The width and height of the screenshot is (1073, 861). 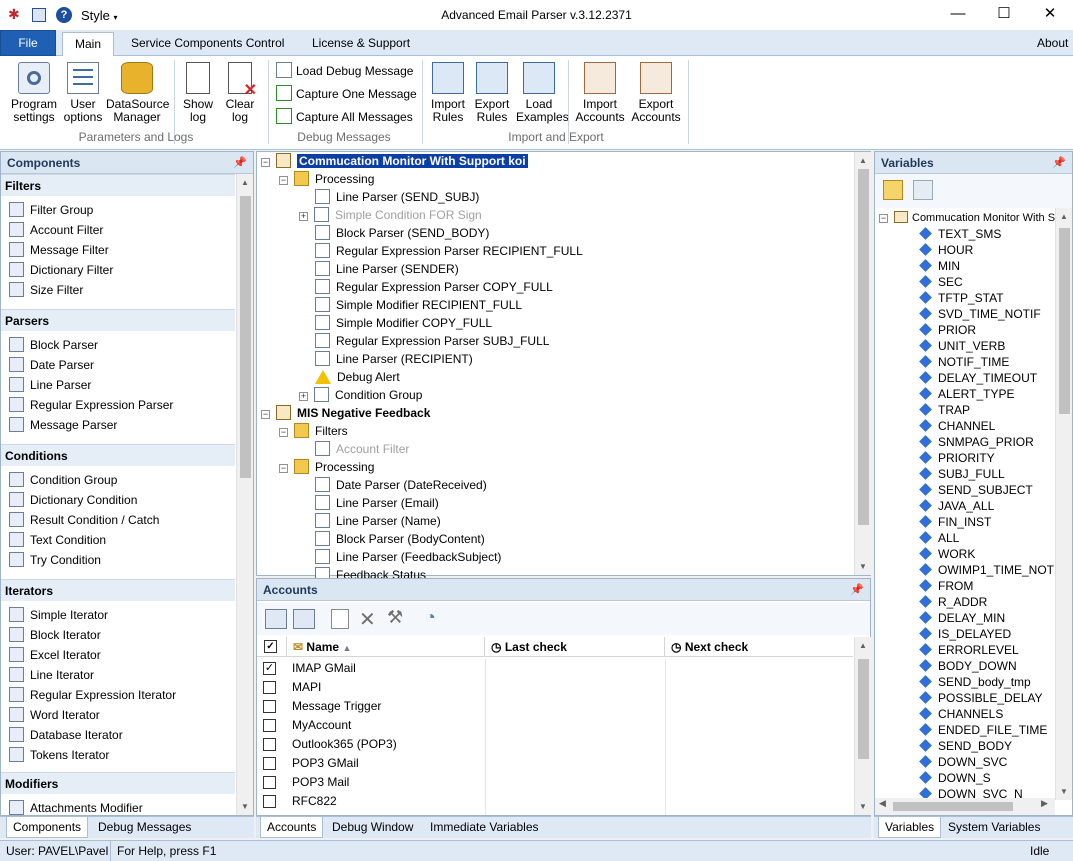 What do you see at coordinates (47, 827) in the screenshot?
I see `tab-components: Components` at bounding box center [47, 827].